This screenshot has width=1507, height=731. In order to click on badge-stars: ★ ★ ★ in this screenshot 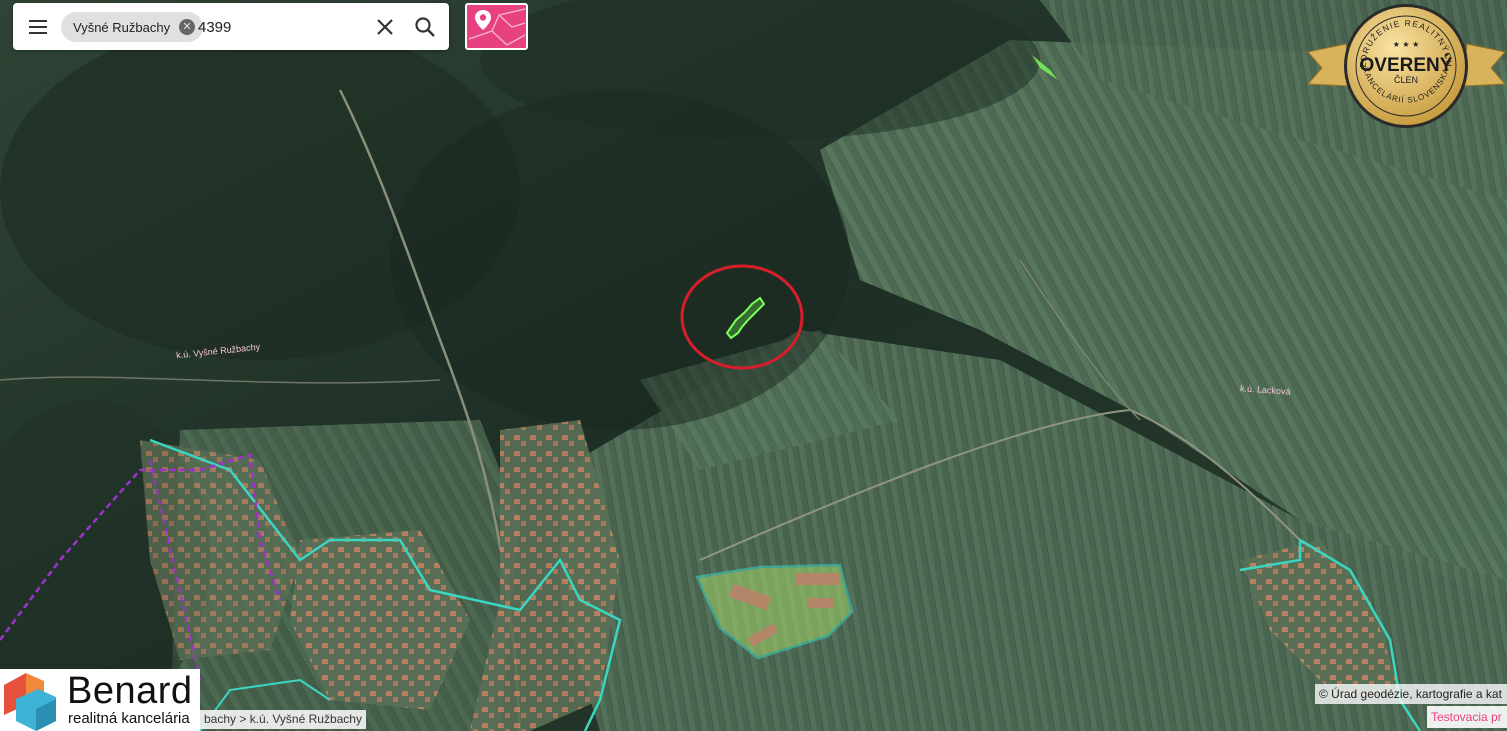, I will do `click(1406, 44)`.